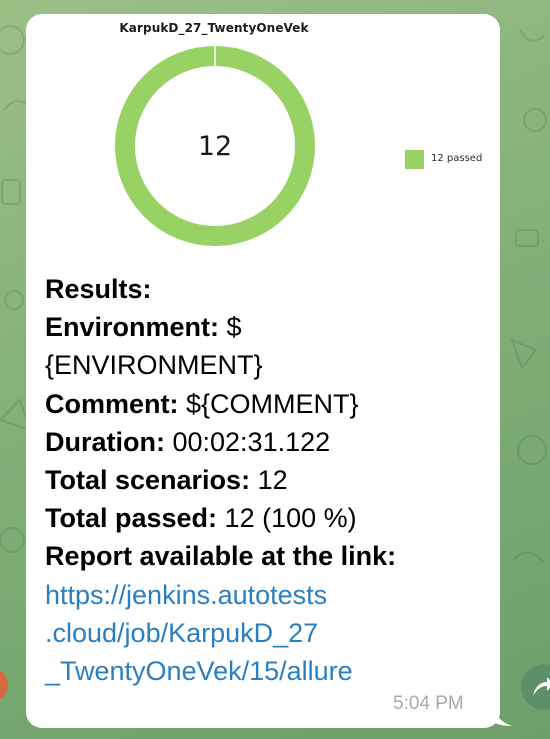 The height and width of the screenshot is (739, 550). I want to click on environment-line: Environment: $, so click(265, 327).